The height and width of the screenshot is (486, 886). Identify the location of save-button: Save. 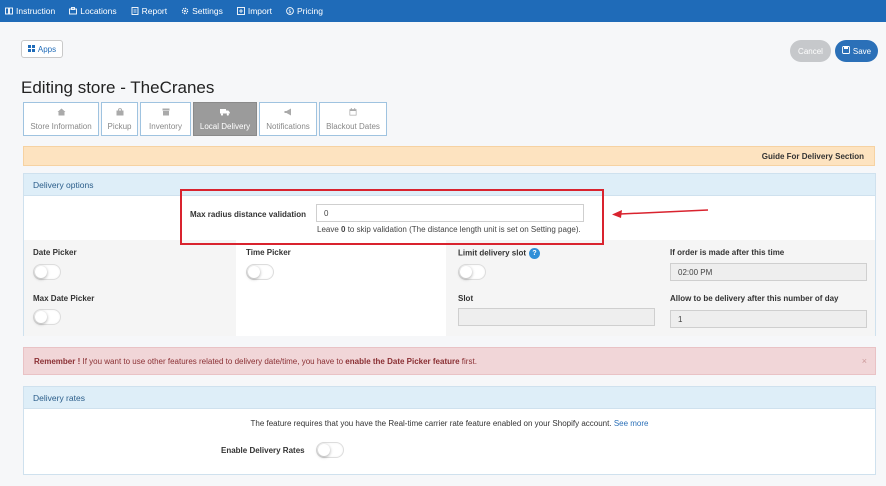
(856, 51).